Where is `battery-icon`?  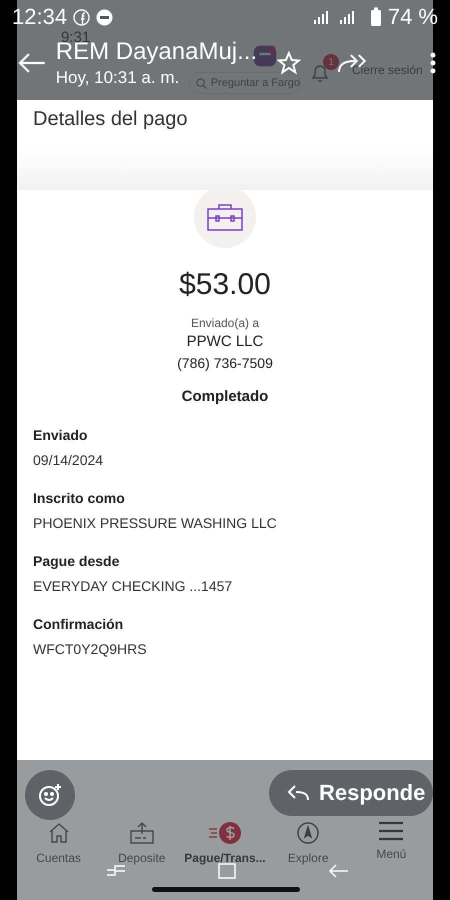
battery-icon is located at coordinates (376, 17).